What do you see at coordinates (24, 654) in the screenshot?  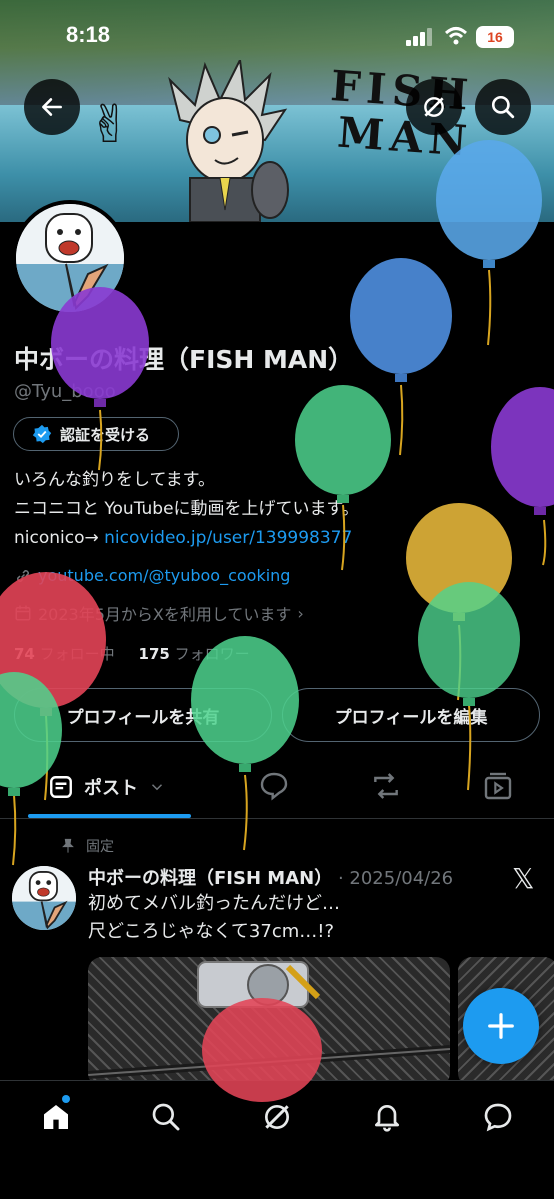 I see `following-count: 74` at bounding box center [24, 654].